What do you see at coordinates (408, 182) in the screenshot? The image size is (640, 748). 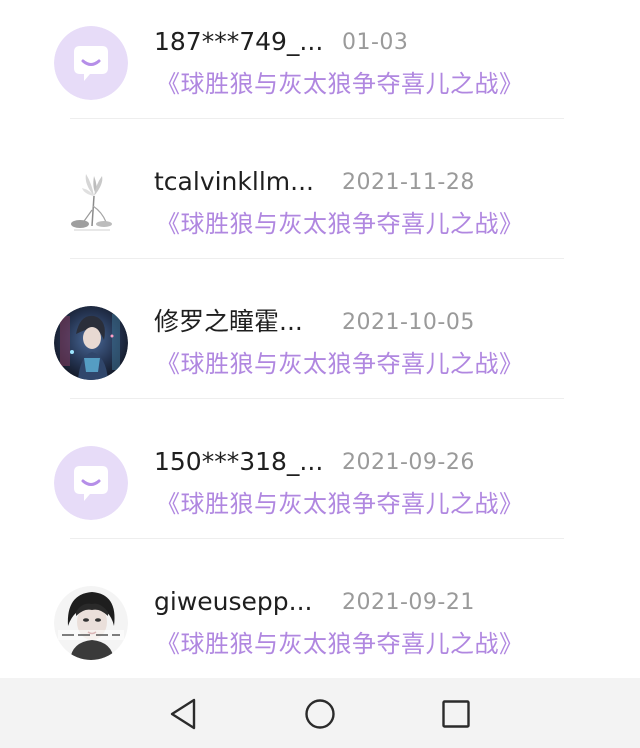 I see `comment-date: 2021-11-28` at bounding box center [408, 182].